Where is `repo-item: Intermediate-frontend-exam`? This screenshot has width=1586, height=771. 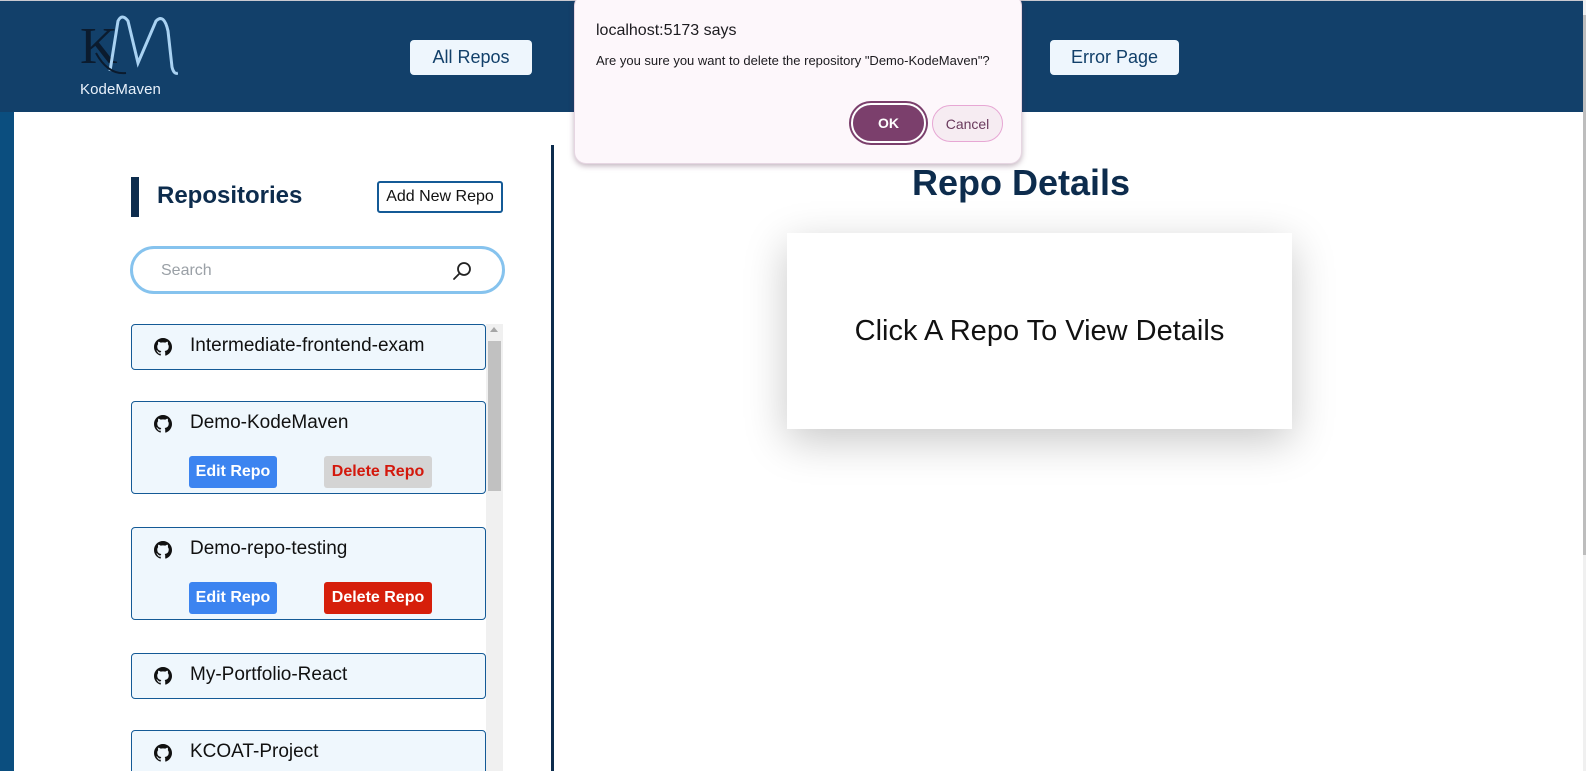 repo-item: Intermediate-frontend-exam is located at coordinates (308, 347).